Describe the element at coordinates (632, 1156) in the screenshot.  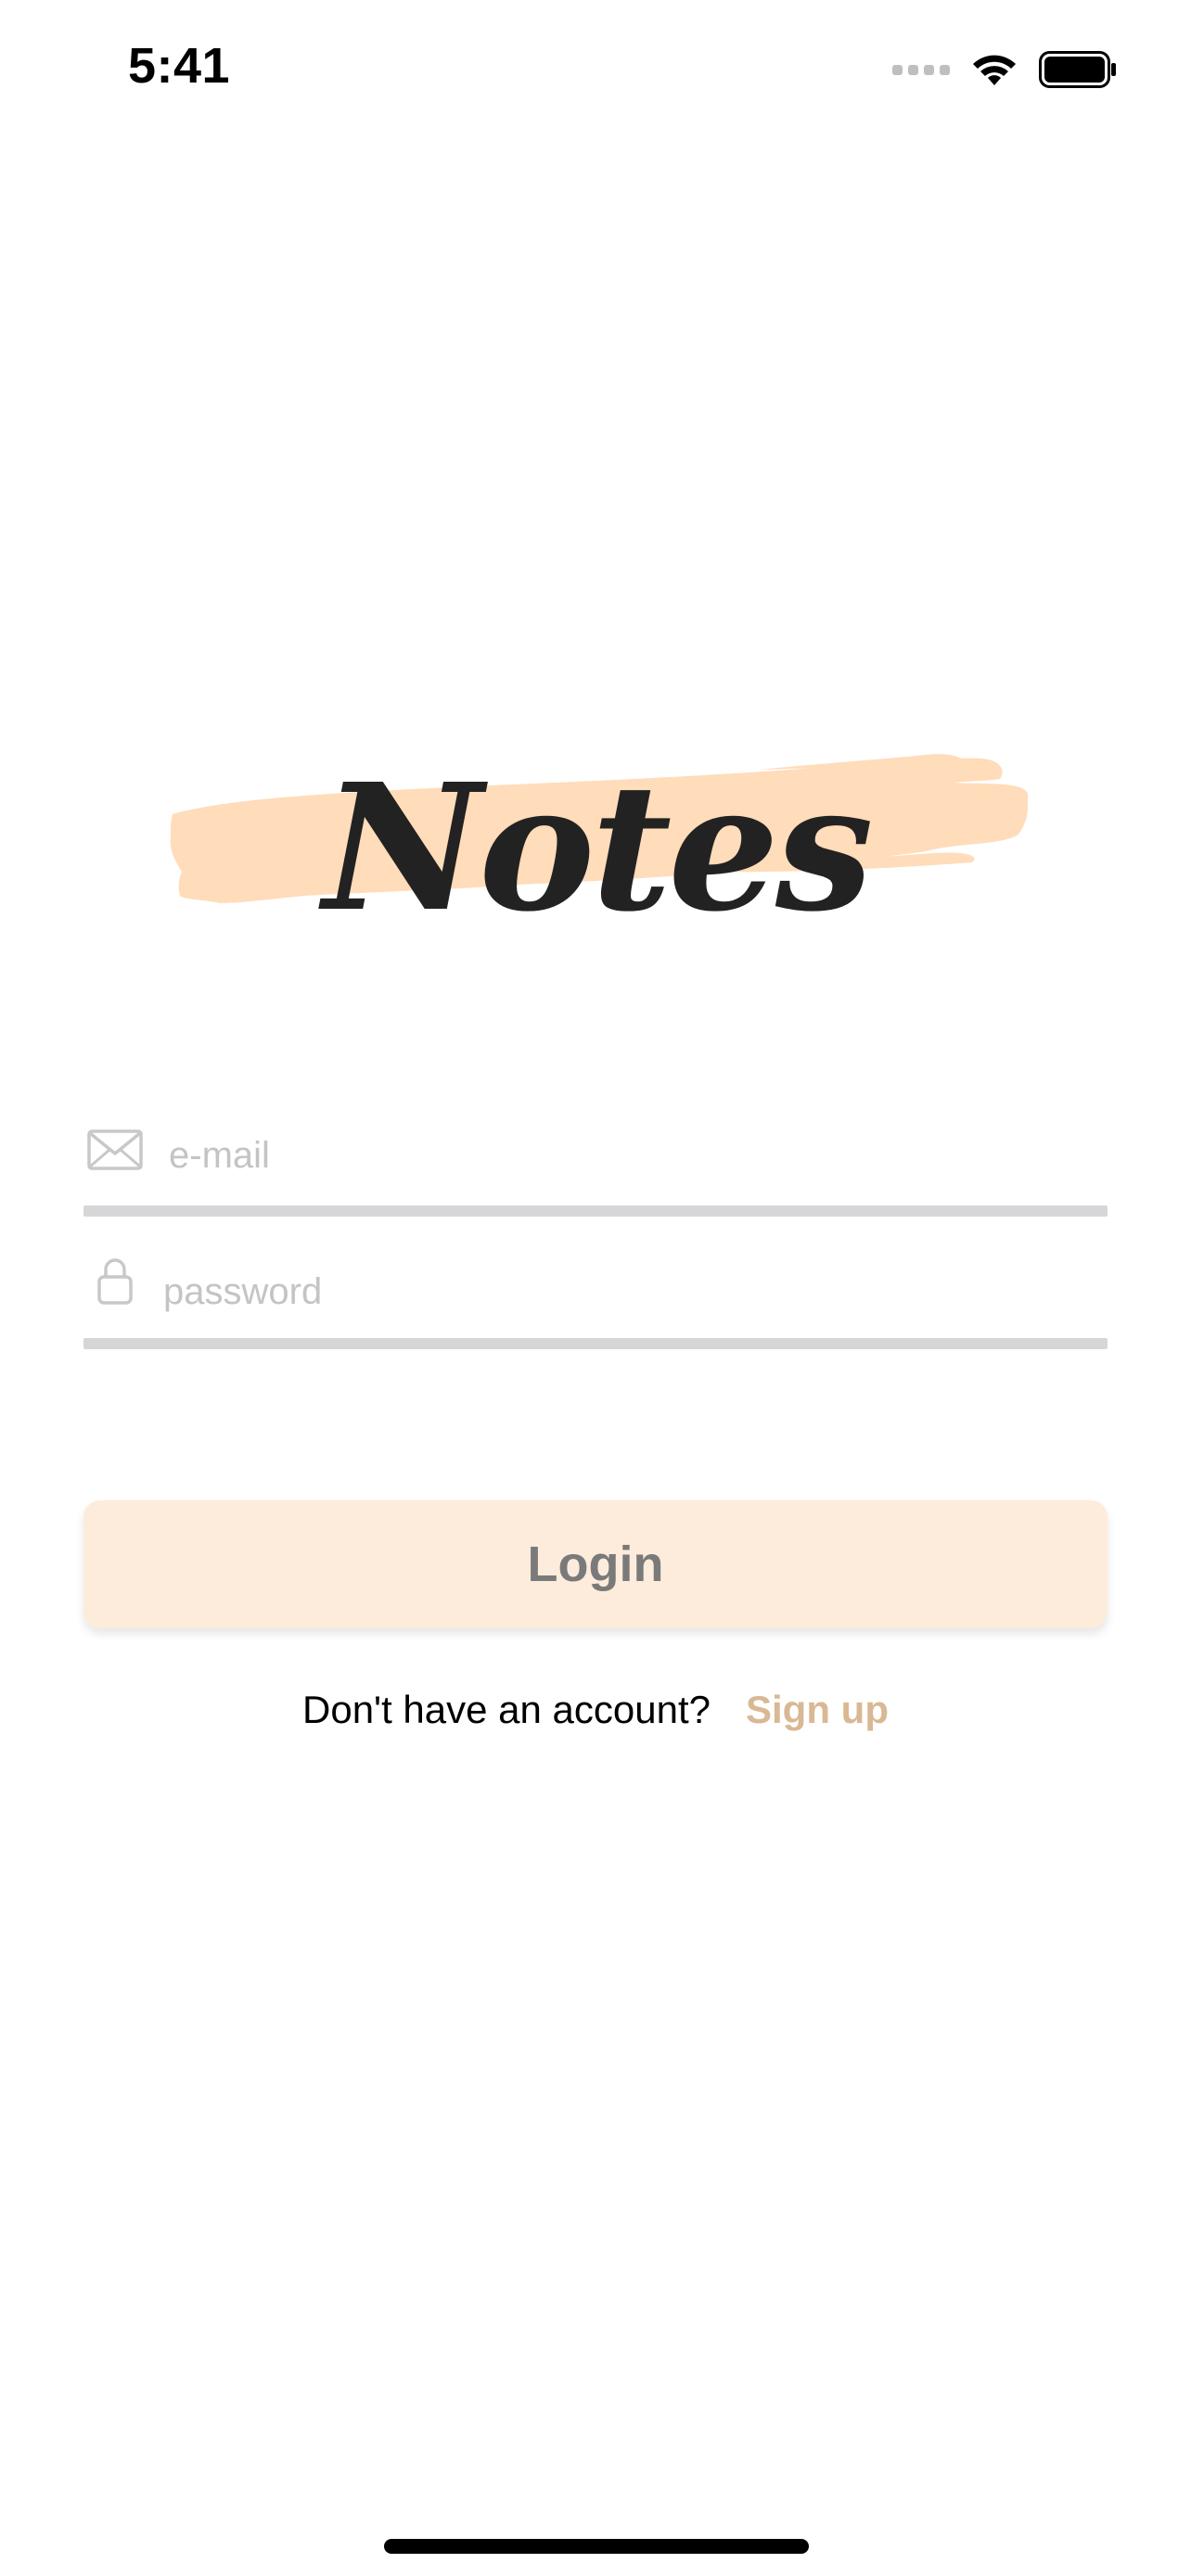
I see `email-input` at that location.